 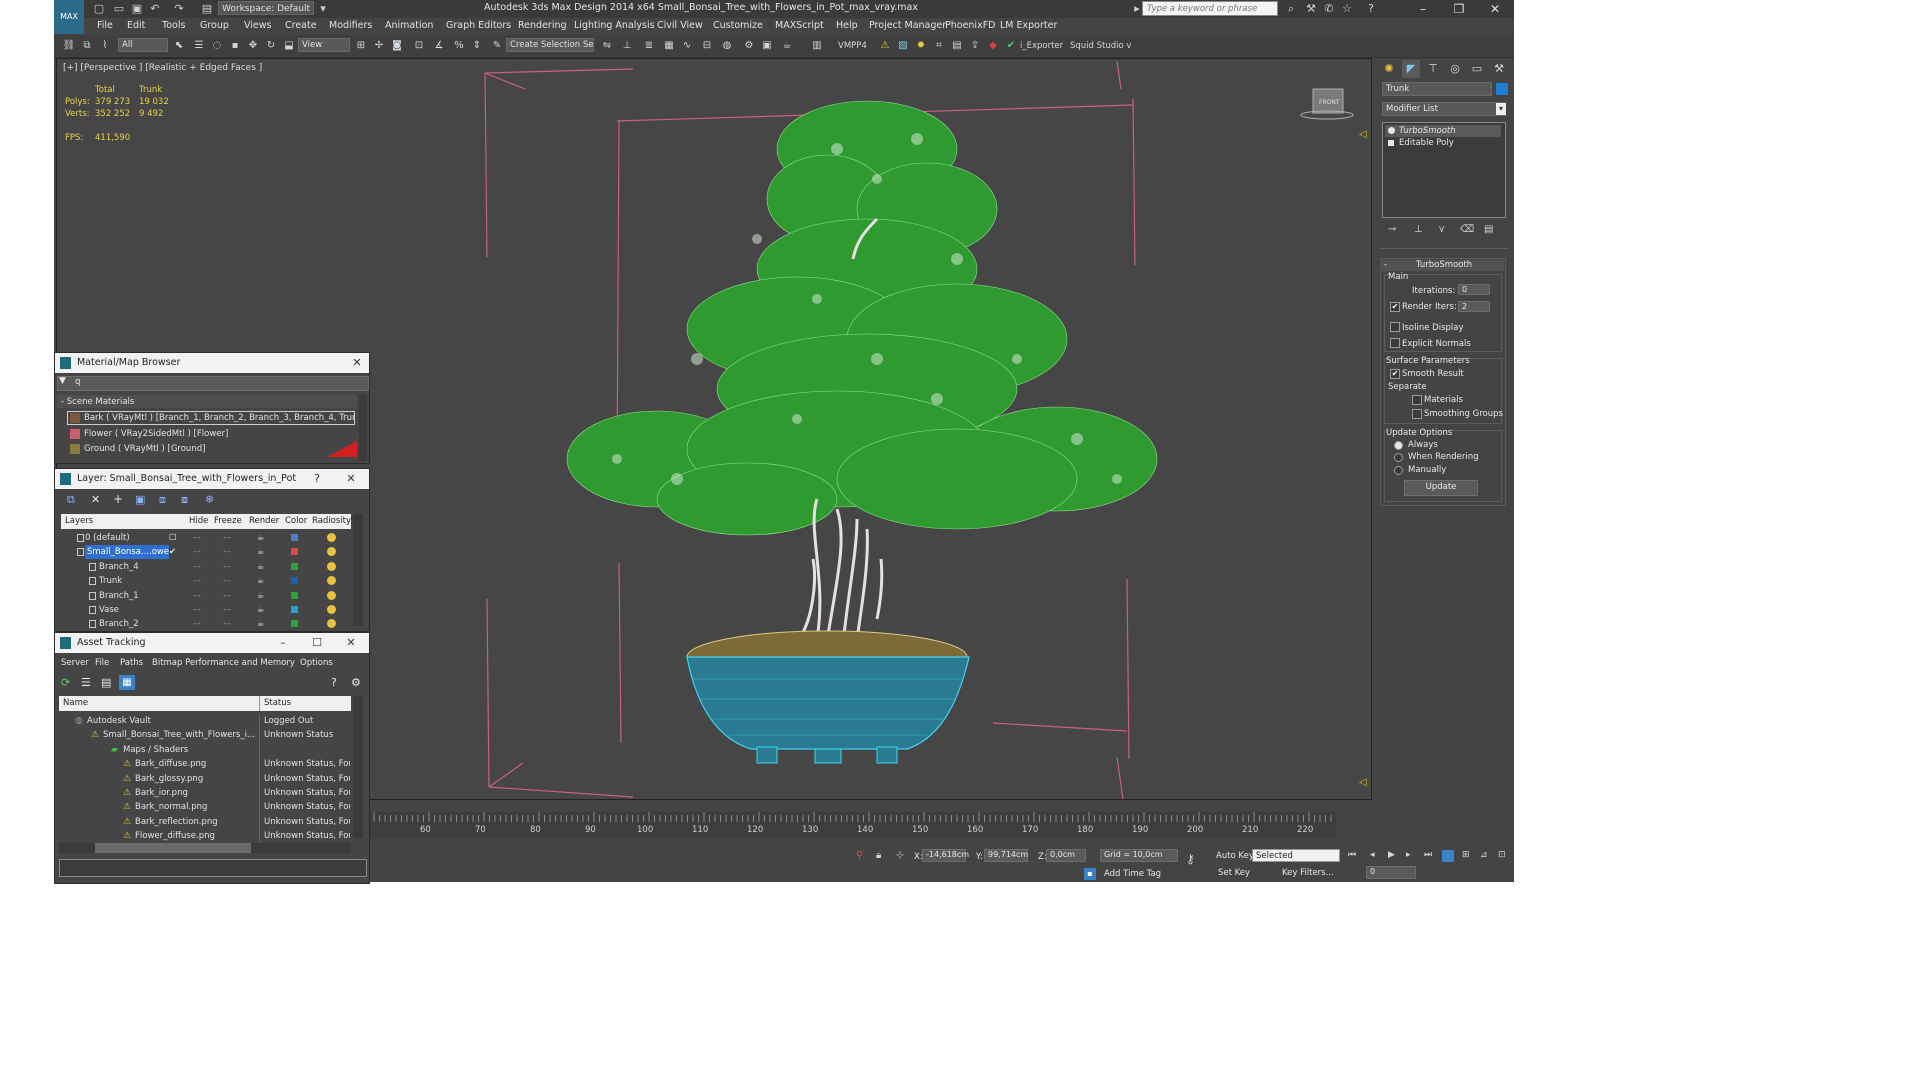 I want to click on highlight-layer-icon: ⧈, so click(x=162, y=500).